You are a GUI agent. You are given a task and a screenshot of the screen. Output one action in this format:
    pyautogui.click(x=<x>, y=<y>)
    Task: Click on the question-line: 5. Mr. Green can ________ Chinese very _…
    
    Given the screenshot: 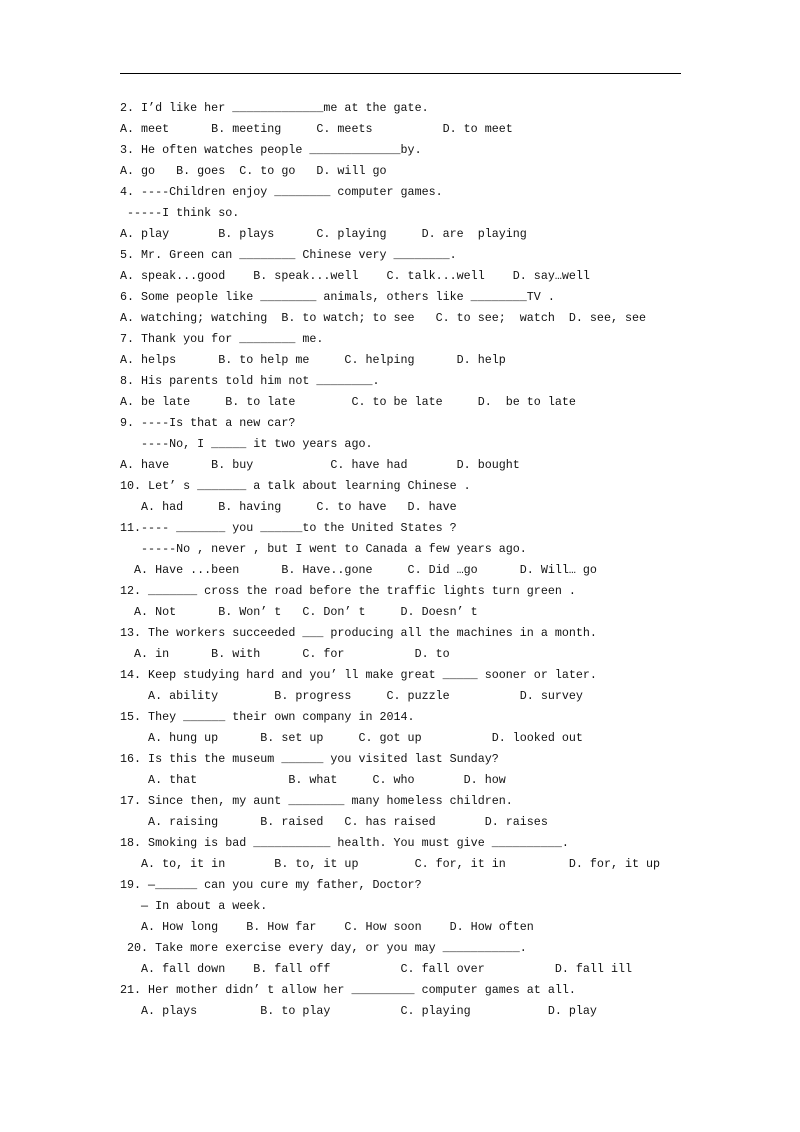 What is the action you would take?
    pyautogui.click(x=288, y=255)
    